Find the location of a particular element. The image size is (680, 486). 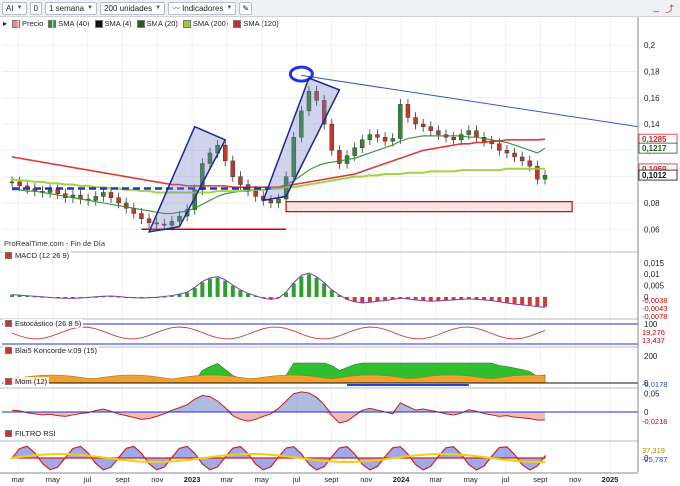

symbol-label: AI is located at coordinates (10, 8).